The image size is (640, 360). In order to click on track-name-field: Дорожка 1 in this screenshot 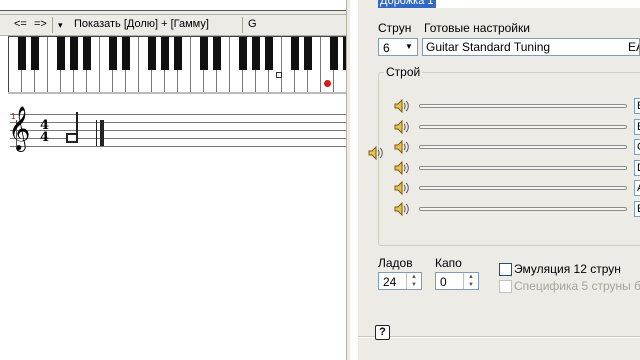, I will do `click(509, 4)`.